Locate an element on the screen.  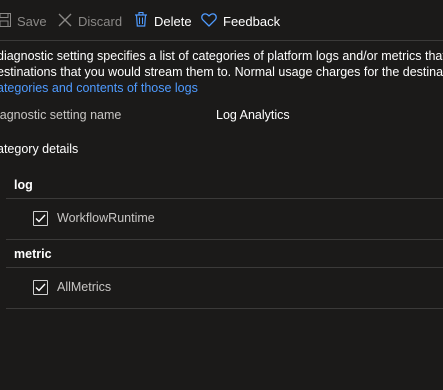
feedback-button: Feedback is located at coordinates (240, 21).